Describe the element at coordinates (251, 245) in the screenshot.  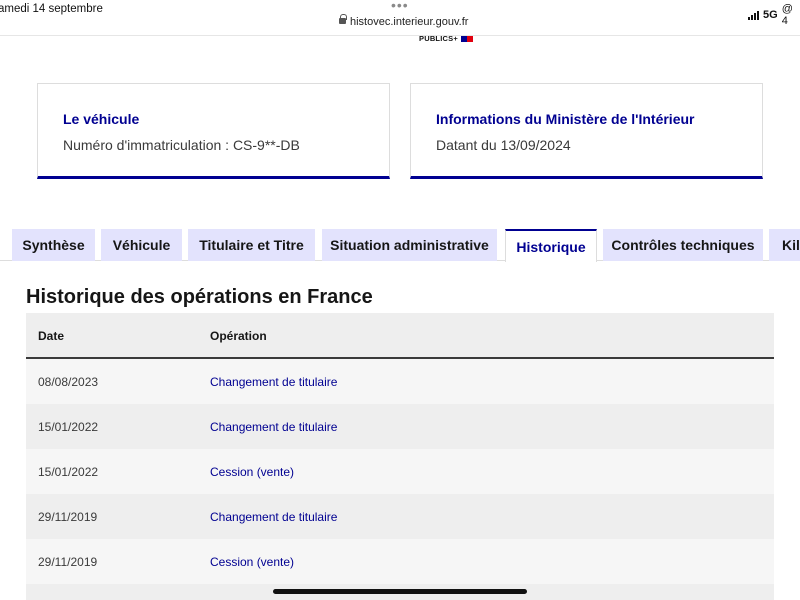
I see `tab-titulaire-titre: Titulaire et Titre` at that location.